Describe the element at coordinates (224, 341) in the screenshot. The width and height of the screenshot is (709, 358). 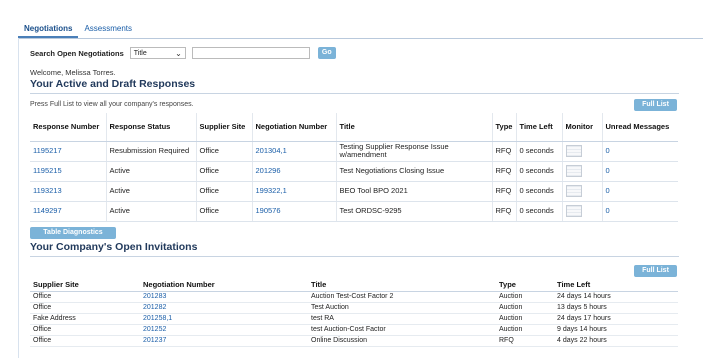
I see `negotiation-number-link: 201237` at that location.